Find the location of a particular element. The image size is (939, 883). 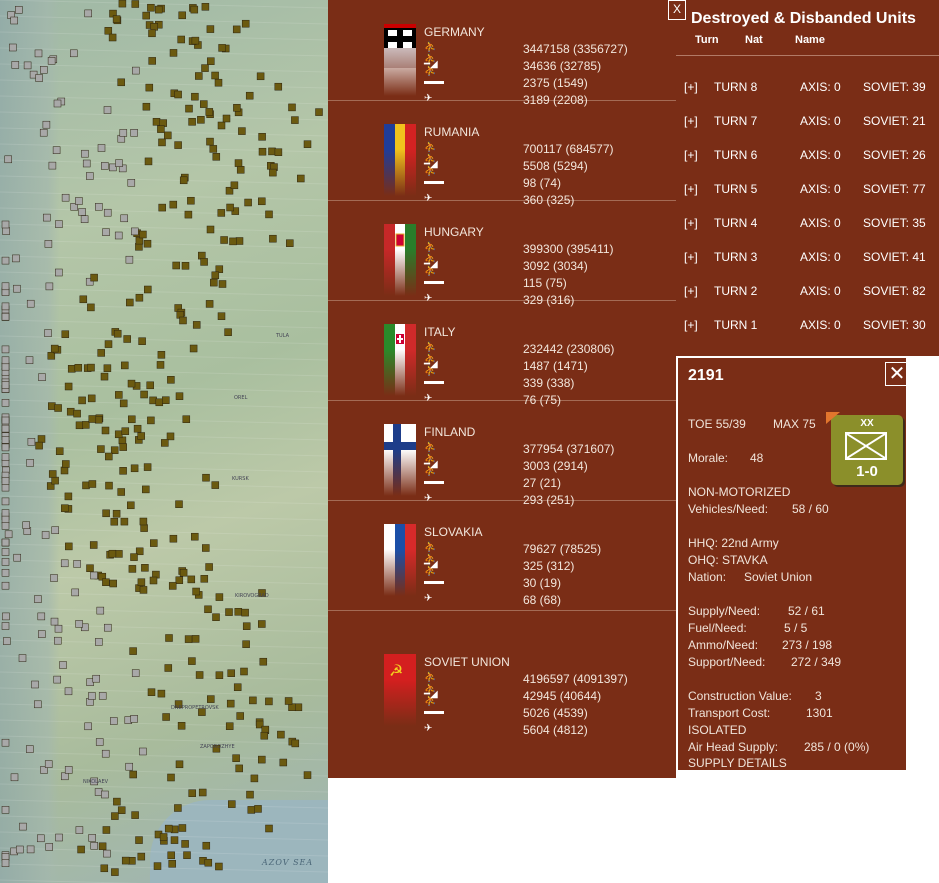

turn-row: [+] TURN 7 AXIS: 0 SOVIET: 21 is located at coordinates (807, 121).